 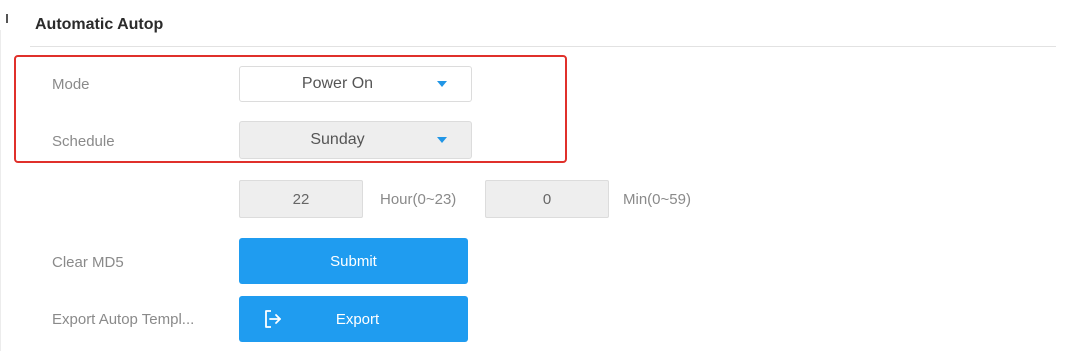 I want to click on section-title: Automatic Autop, so click(x=99, y=24).